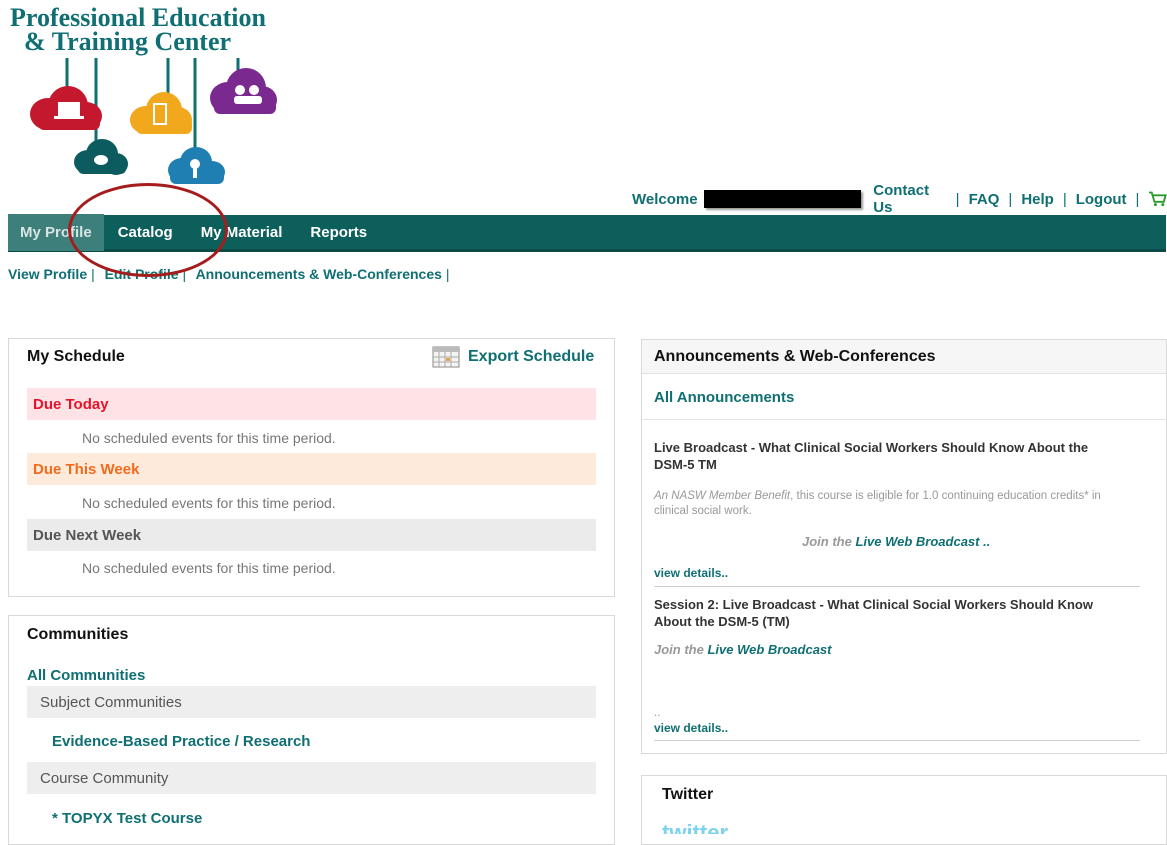 The height and width of the screenshot is (845, 1167). I want to click on member-benefit-text: An NASW Member Benefit, so click(722, 496).